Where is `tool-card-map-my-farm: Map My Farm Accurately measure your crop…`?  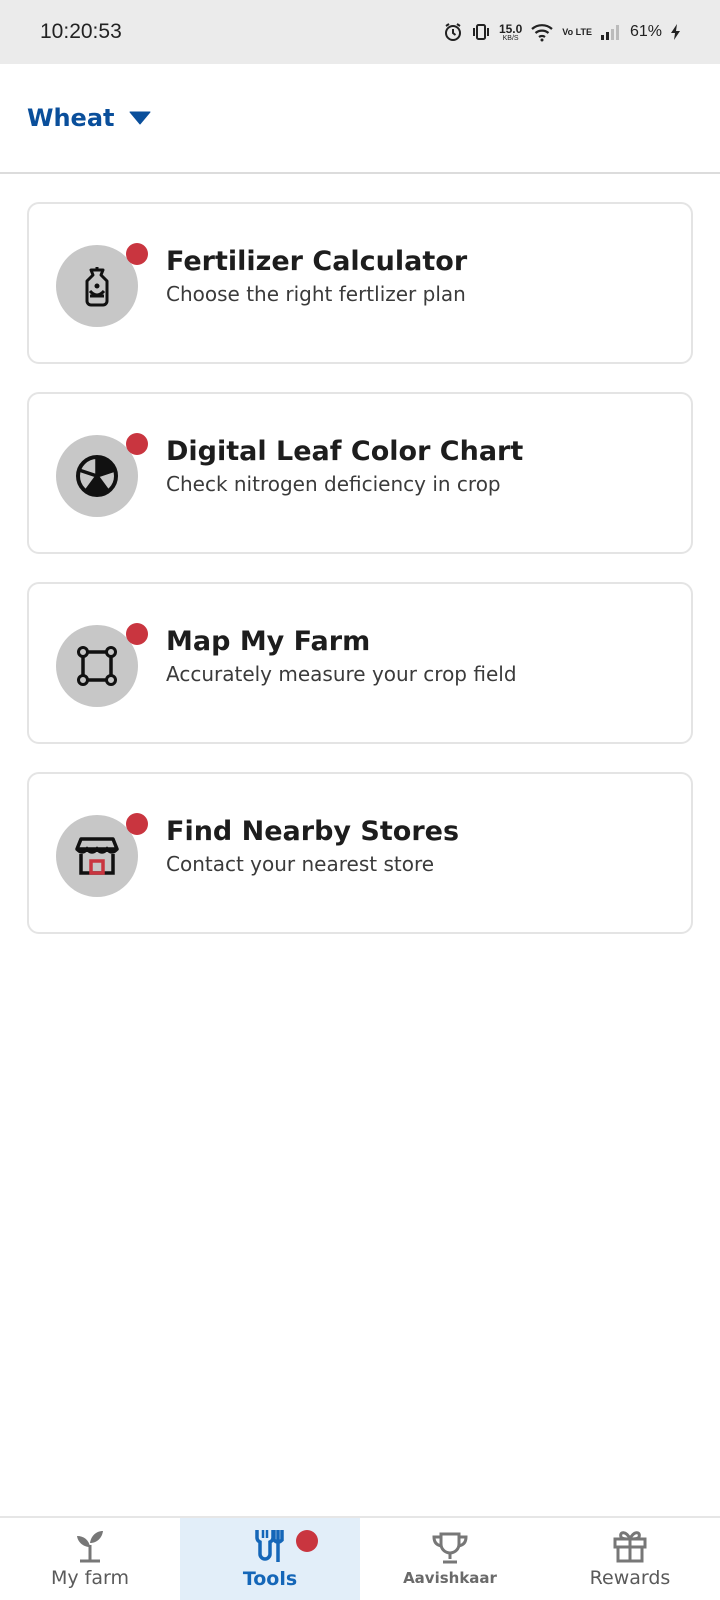
tool-card-map-my-farm: Map My Farm Accurately measure your crop… is located at coordinates (360, 663).